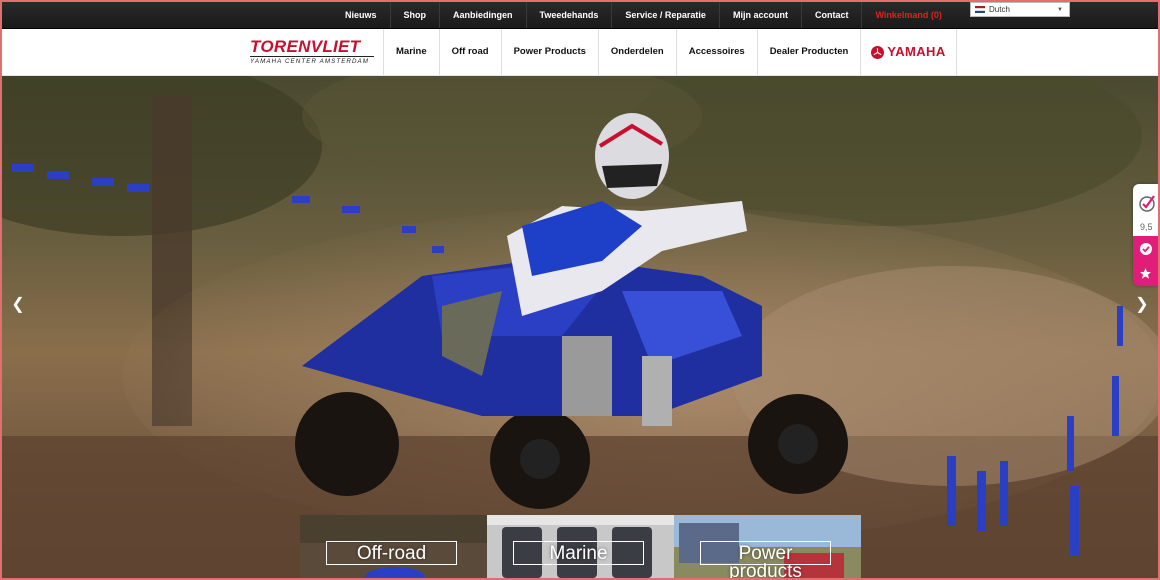 This screenshot has width=1160, height=580. I want to click on yamaha-brand-link: YAMAHA, so click(908, 52).